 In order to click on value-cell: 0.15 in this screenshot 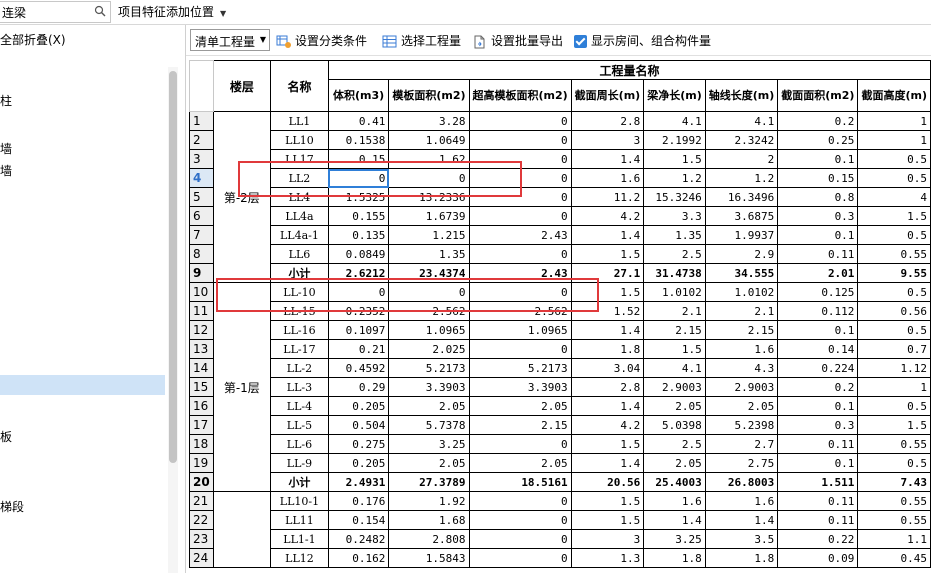, I will do `click(818, 178)`.